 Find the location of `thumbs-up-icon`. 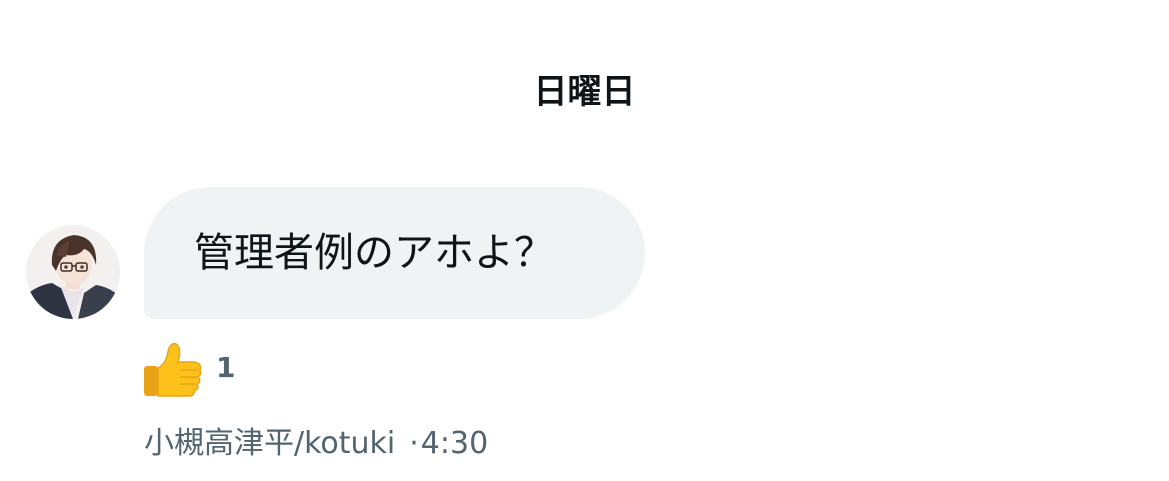

thumbs-up-icon is located at coordinates (173, 369).